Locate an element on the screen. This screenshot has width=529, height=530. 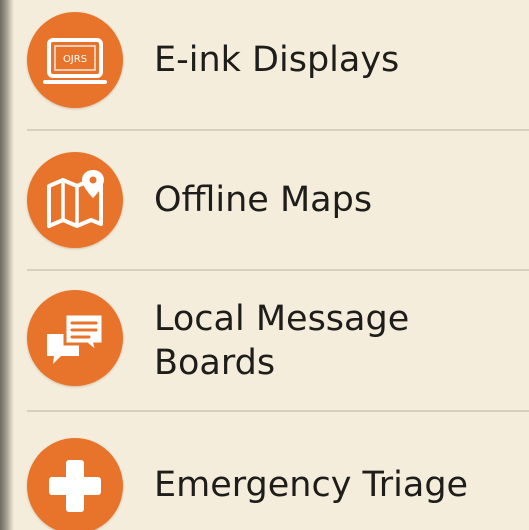
menu-item-label: Emergency Triage is located at coordinates (311, 485).